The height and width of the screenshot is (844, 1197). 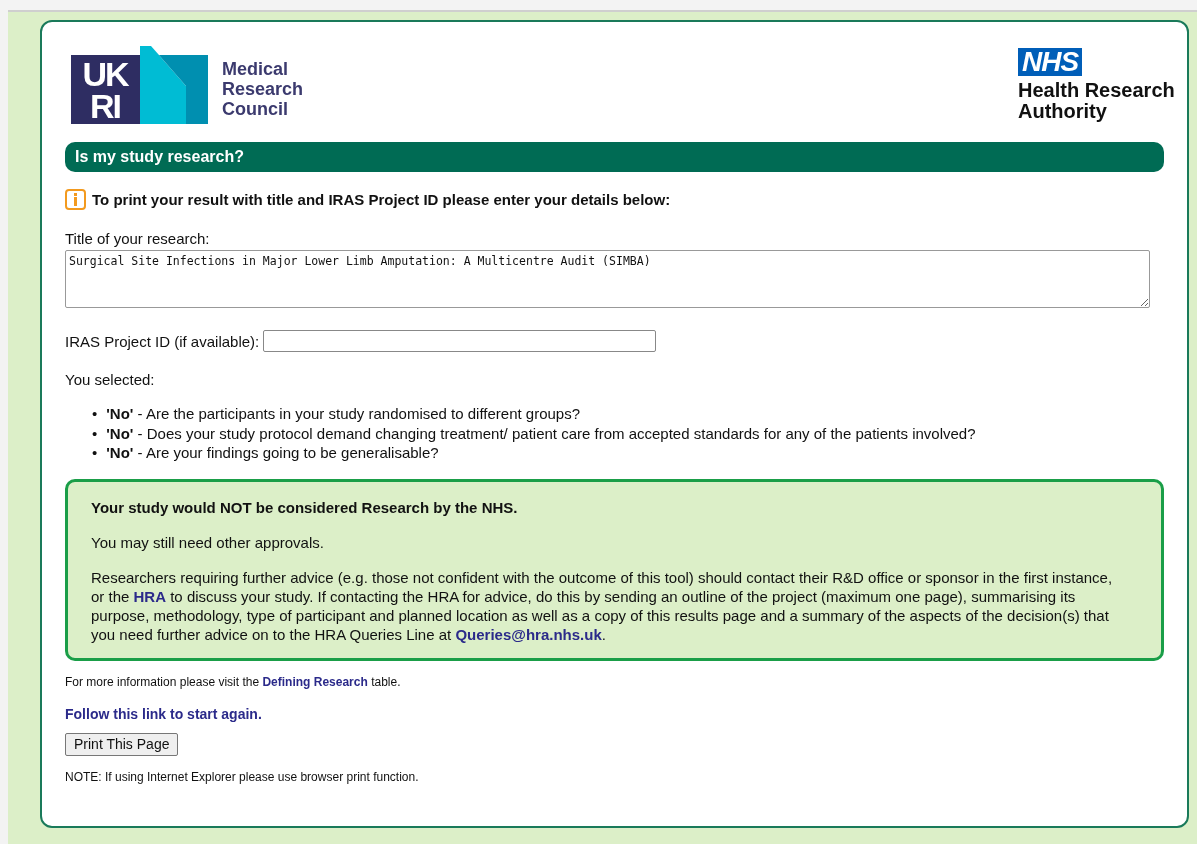 What do you see at coordinates (263, 89) in the screenshot?
I see `council-name: Medical Research Council` at bounding box center [263, 89].